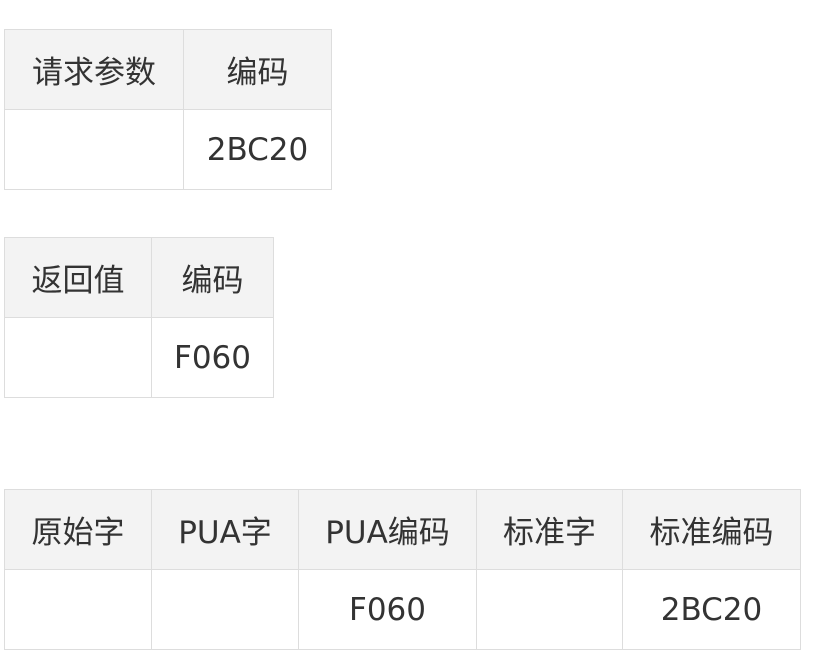 This screenshot has height=668, width=838. I want to click on table-header-row: 原始字 PUA字 PUA编码 标准字 标准编码, so click(403, 530).